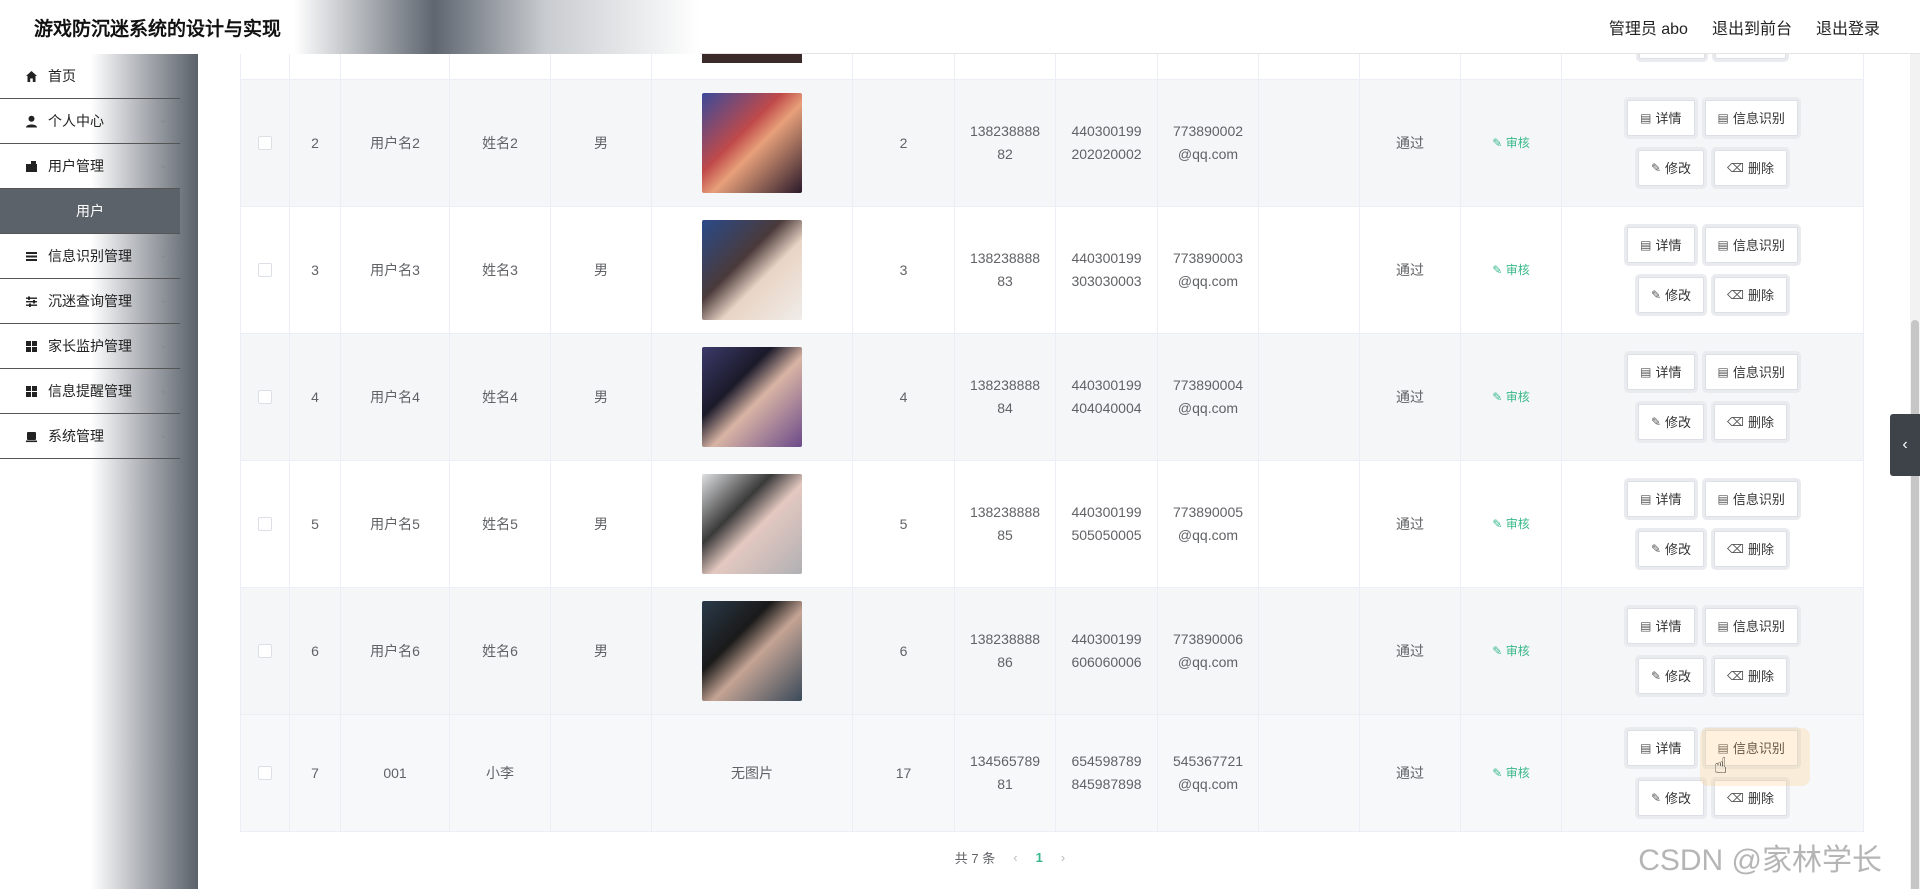 The height and width of the screenshot is (889, 1920). I want to click on scrollbar-thumb, so click(1915, 604).